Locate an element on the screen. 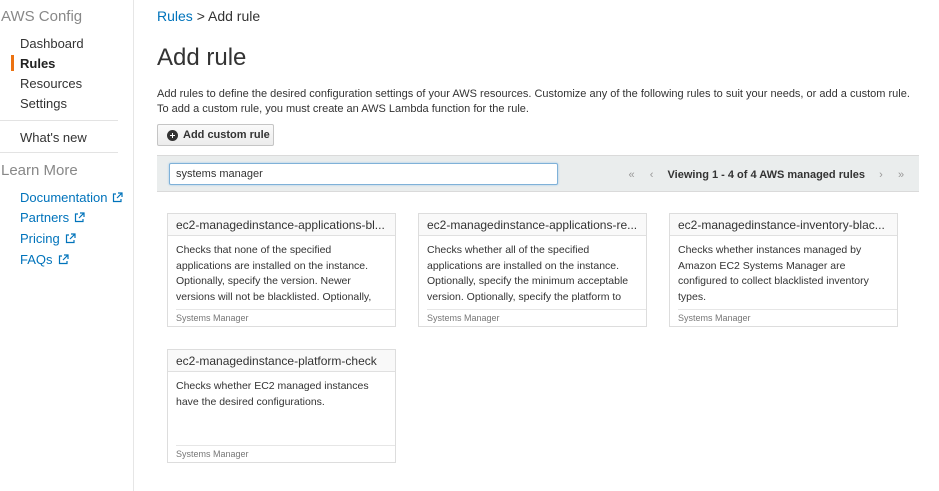 This screenshot has width=939, height=491. link-label: Pricing is located at coordinates (40, 238).